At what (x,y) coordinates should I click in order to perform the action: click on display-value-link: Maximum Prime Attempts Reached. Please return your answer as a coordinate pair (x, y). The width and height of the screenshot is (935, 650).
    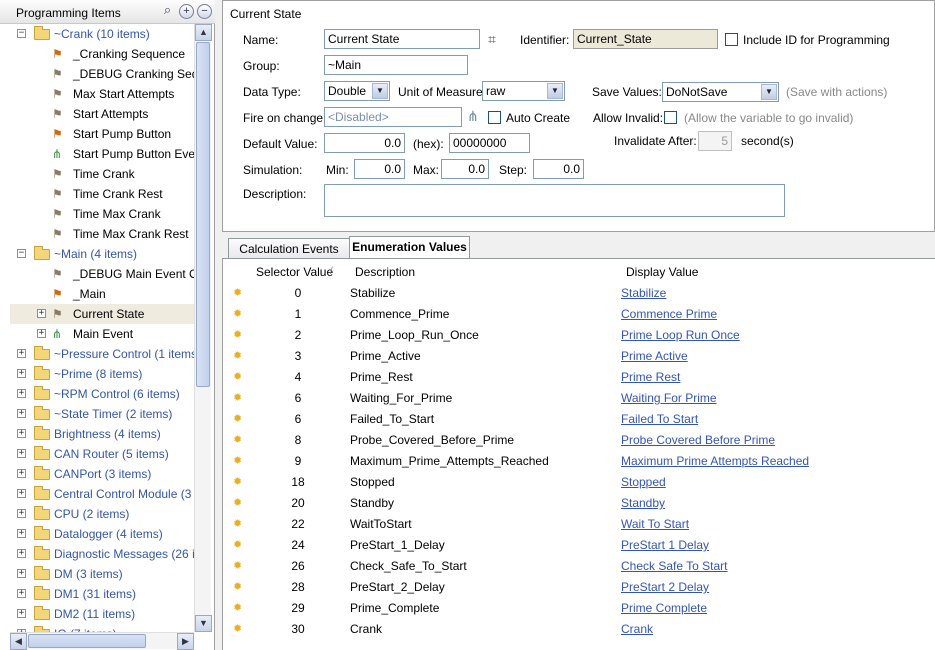
    Looking at the image, I should click on (715, 461).